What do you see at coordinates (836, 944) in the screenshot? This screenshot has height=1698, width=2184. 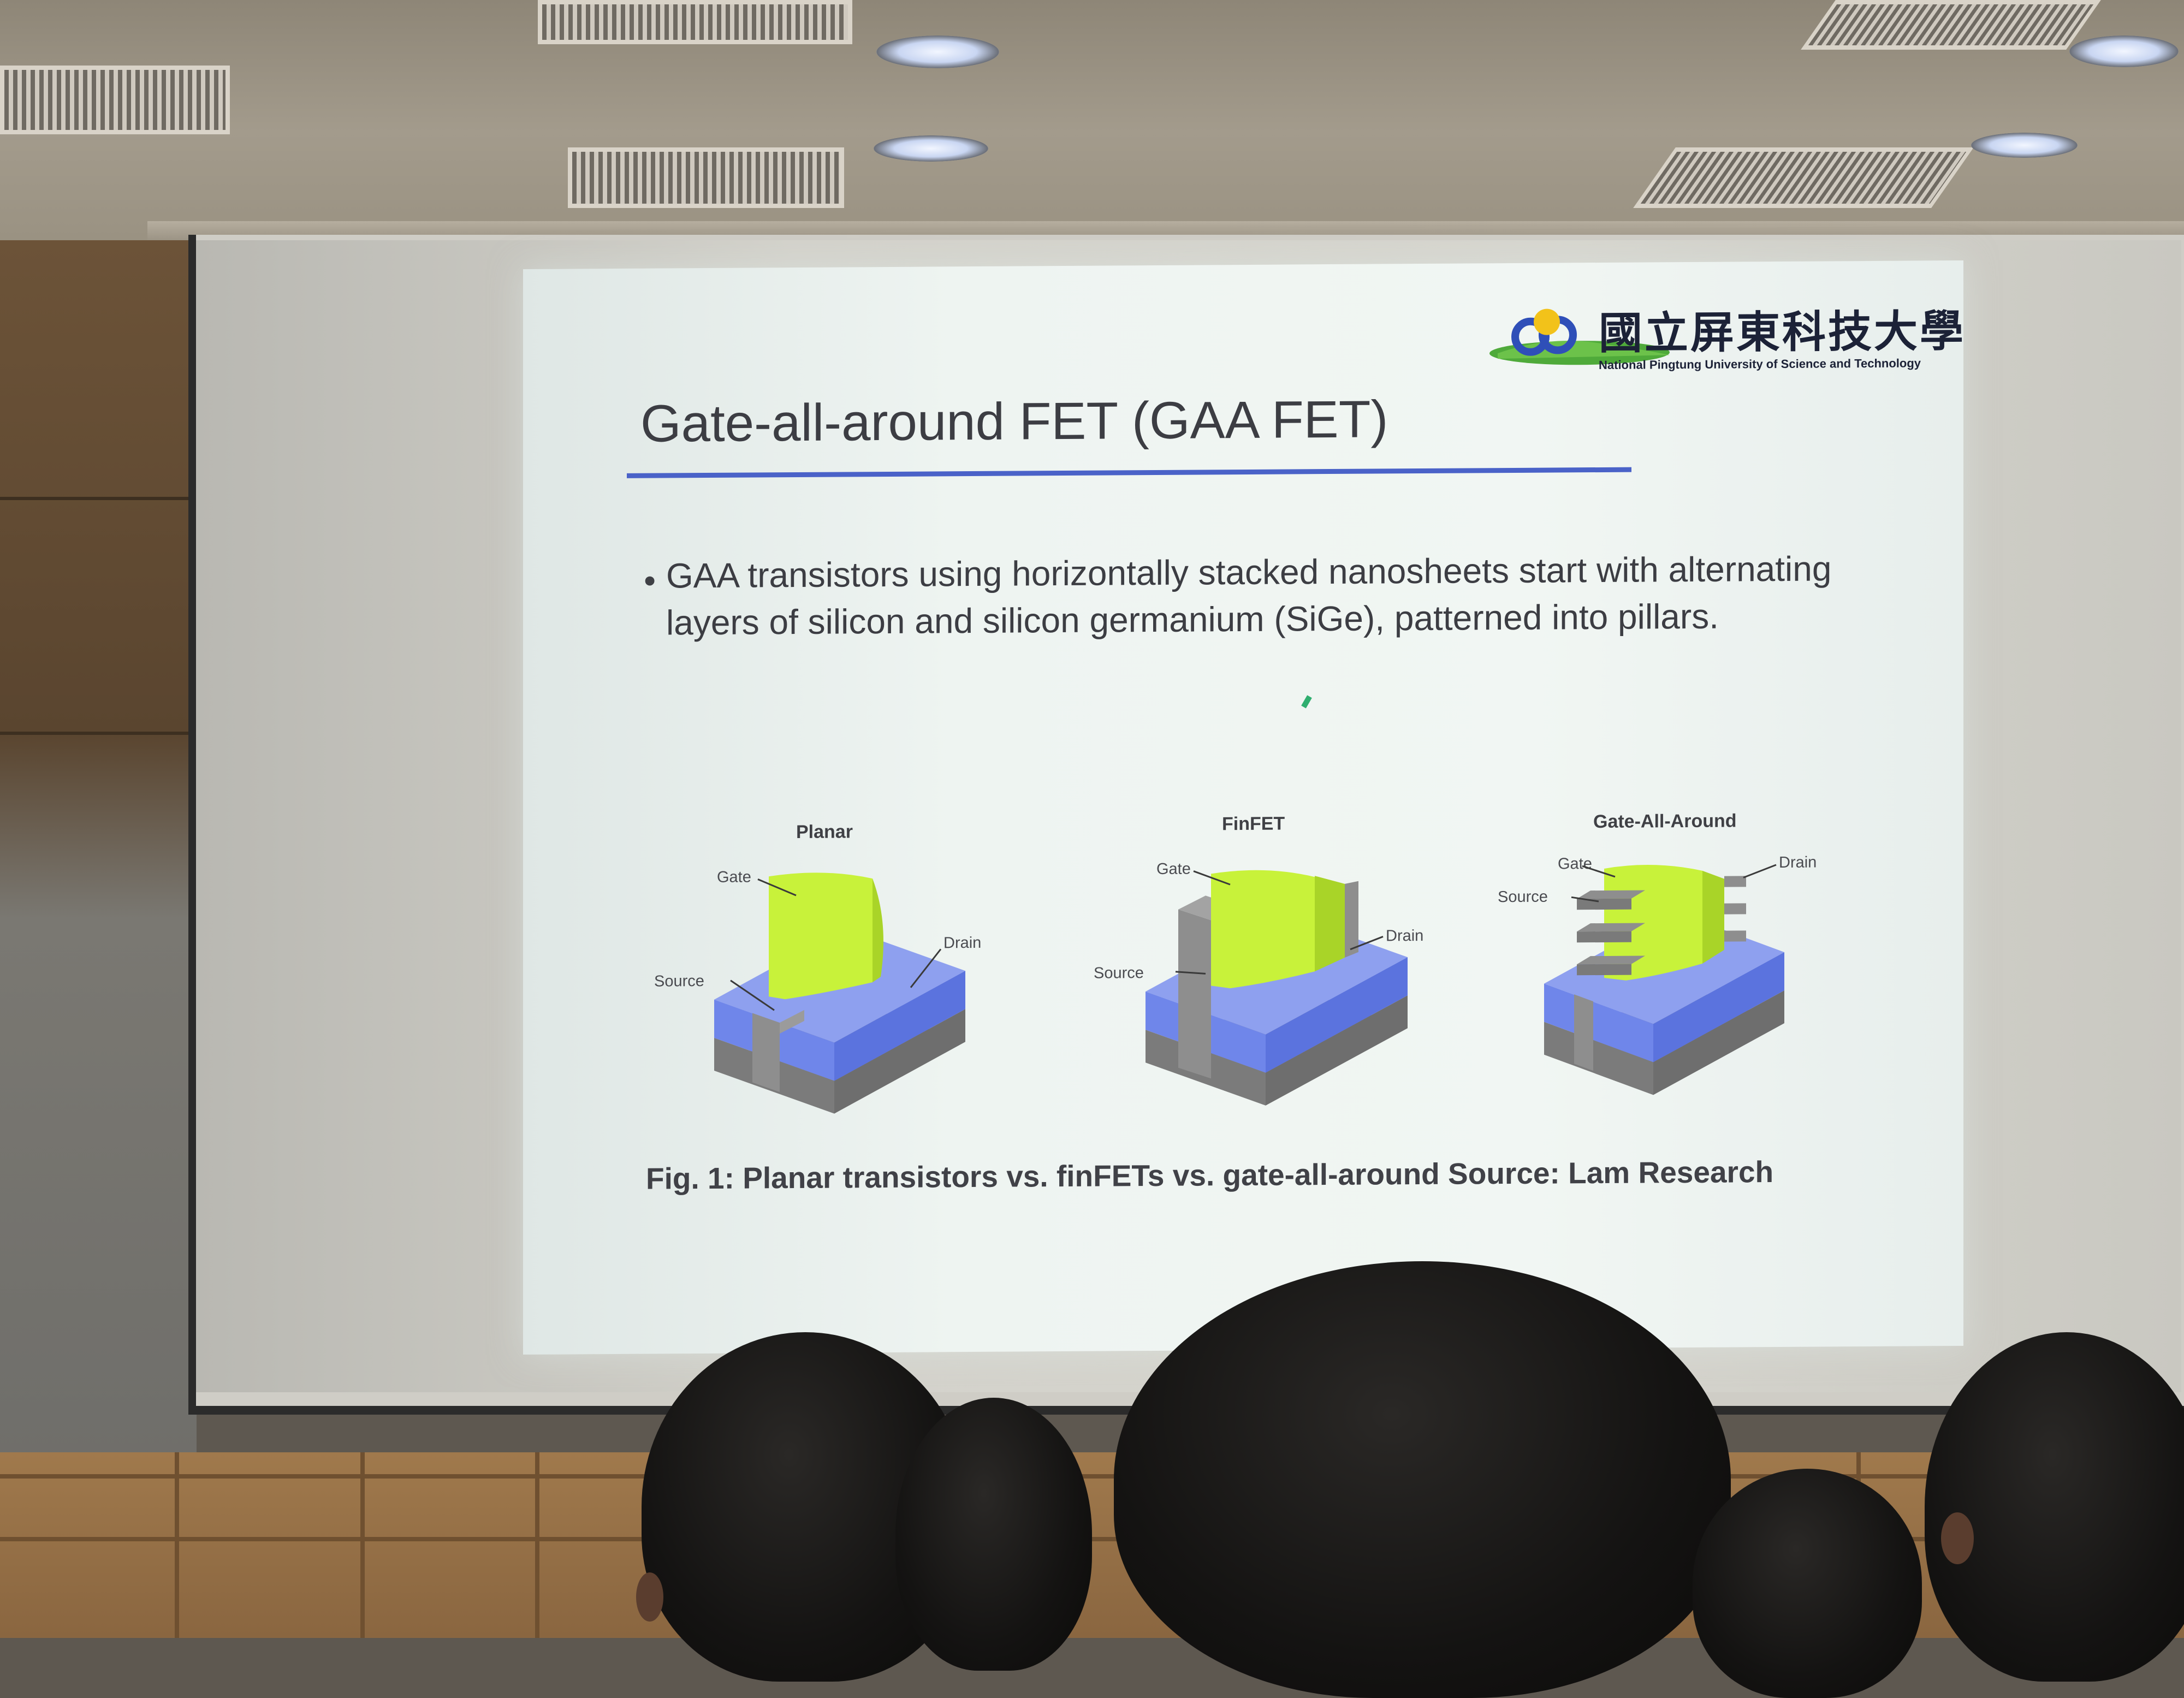 I see `planar-leader-lines` at bounding box center [836, 944].